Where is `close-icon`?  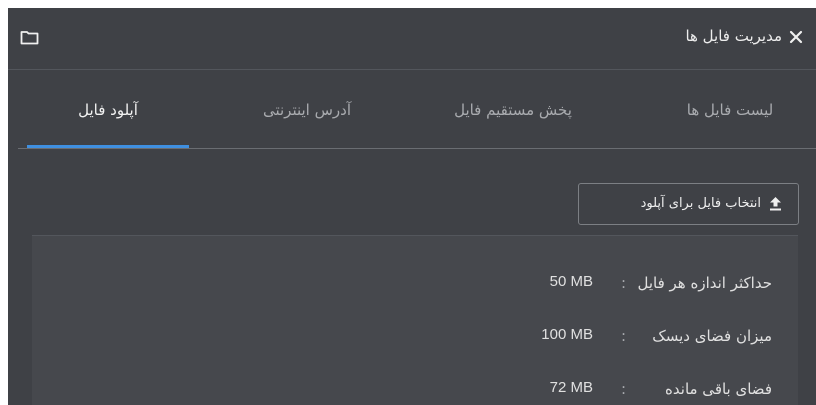 close-icon is located at coordinates (796, 37).